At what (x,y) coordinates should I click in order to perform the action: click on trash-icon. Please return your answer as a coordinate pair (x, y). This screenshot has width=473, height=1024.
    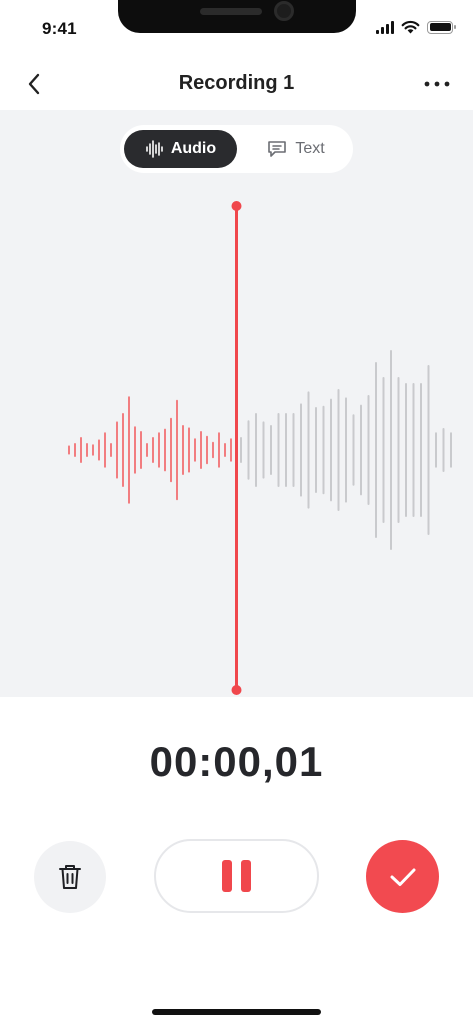
    Looking at the image, I should click on (70, 877).